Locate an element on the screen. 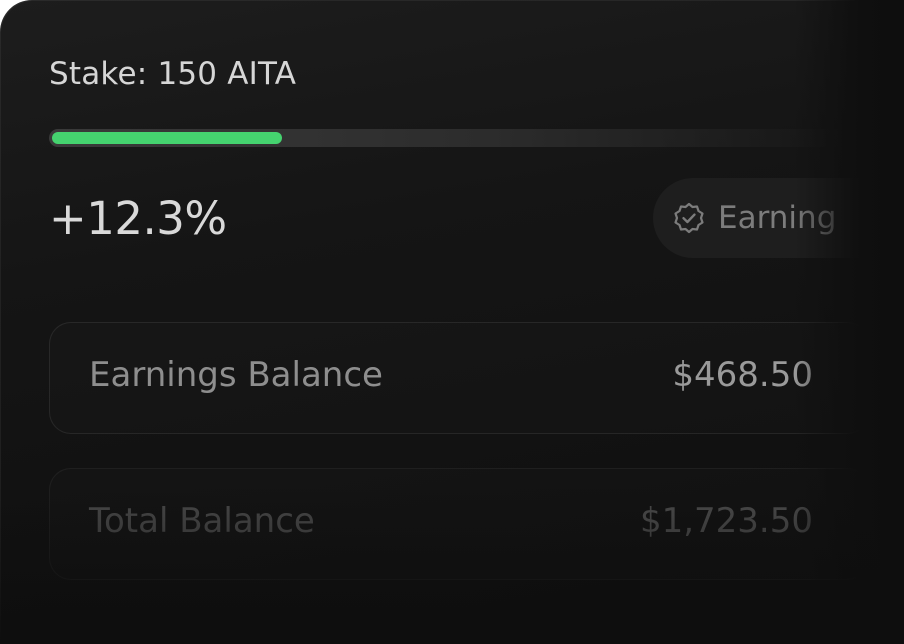  total-balance-value: $1,723.50 is located at coordinates (726, 521).